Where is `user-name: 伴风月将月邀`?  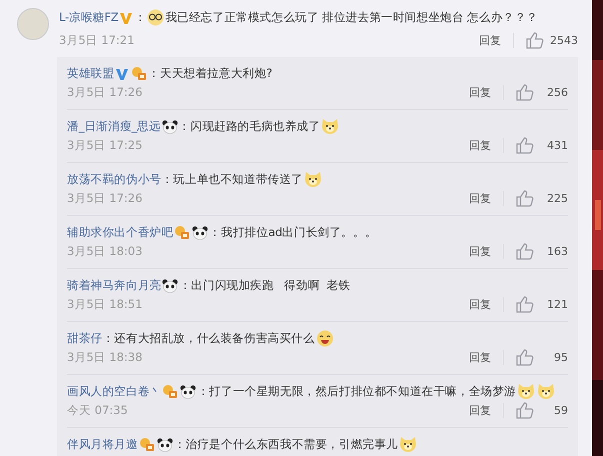 user-name: 伴风月将月邀 is located at coordinates (102, 444).